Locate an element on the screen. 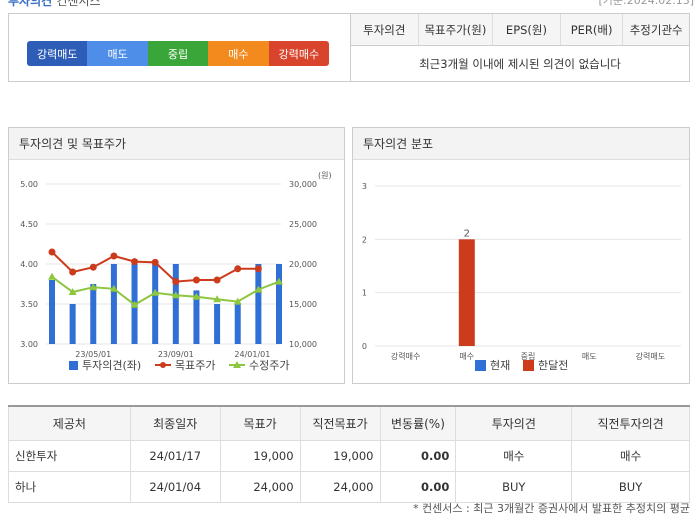 Image resolution: width=698 pixels, height=516 pixels. scale-item: 매도 is located at coordinates (117, 53).